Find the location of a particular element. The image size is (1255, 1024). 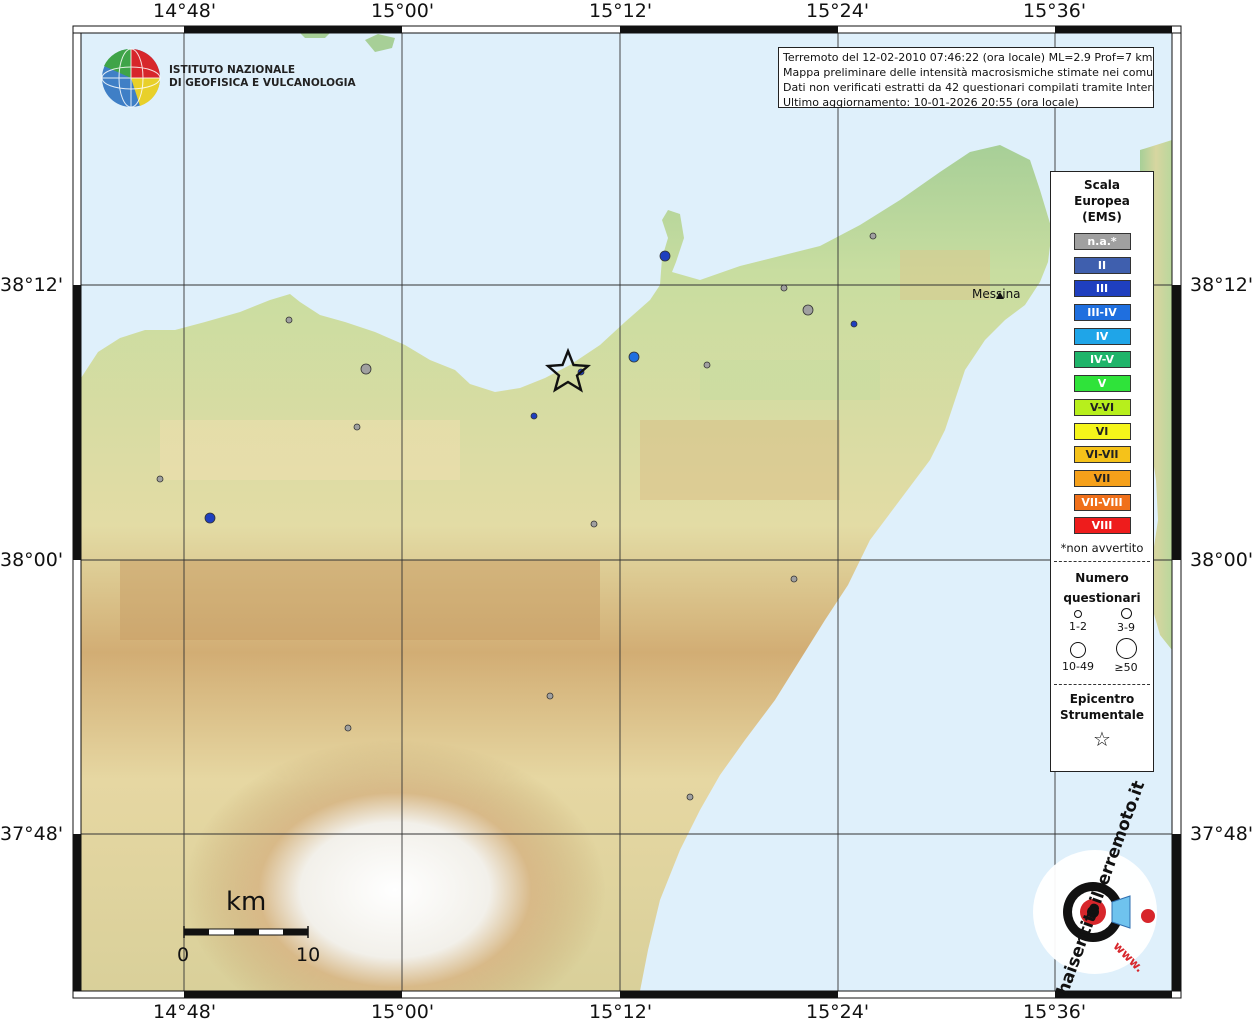

size-50-plus: ≥50 is located at coordinates (1126, 655).